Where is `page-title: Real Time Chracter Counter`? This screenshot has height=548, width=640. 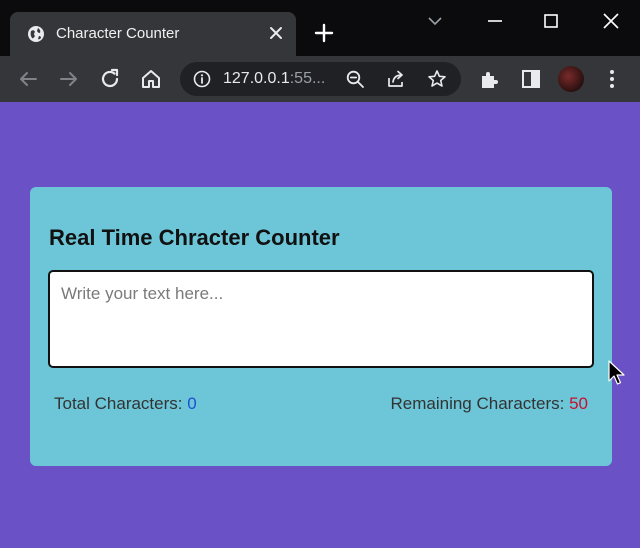 page-title: Real Time Chracter Counter is located at coordinates (194, 237).